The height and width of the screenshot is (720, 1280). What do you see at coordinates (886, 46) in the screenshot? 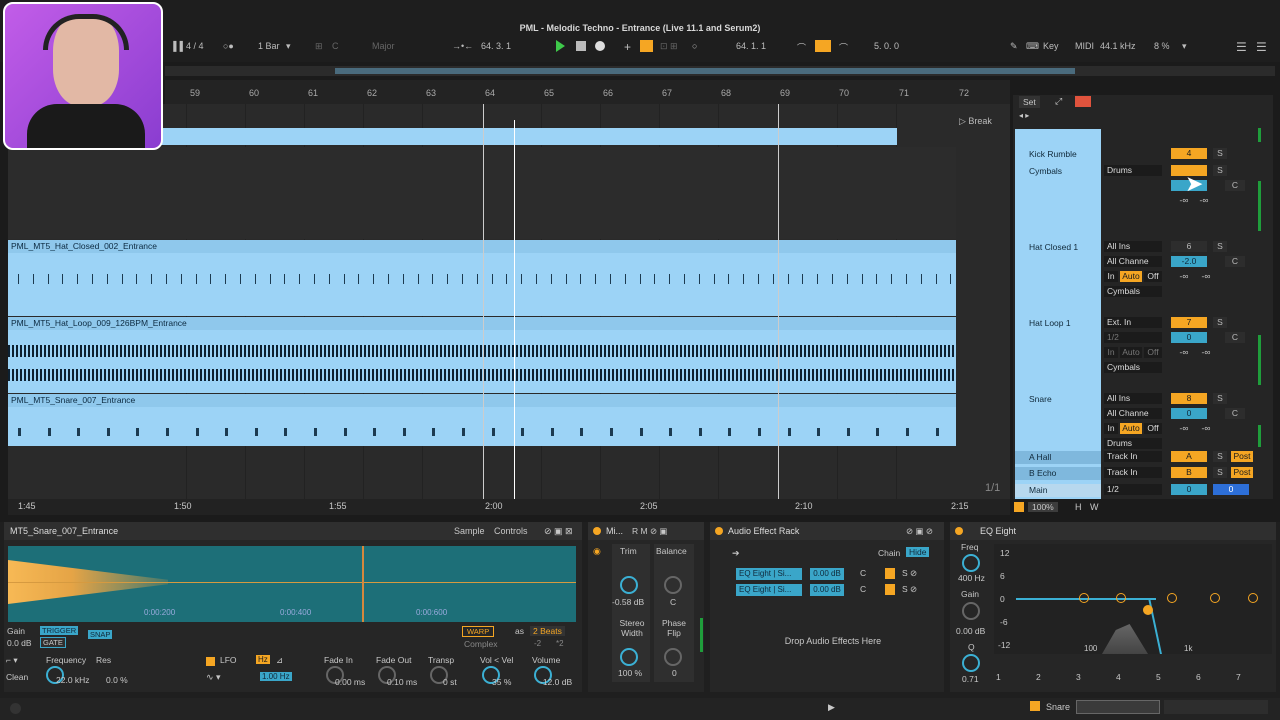
I see `loop-length: 5. 0. 0` at bounding box center [886, 46].